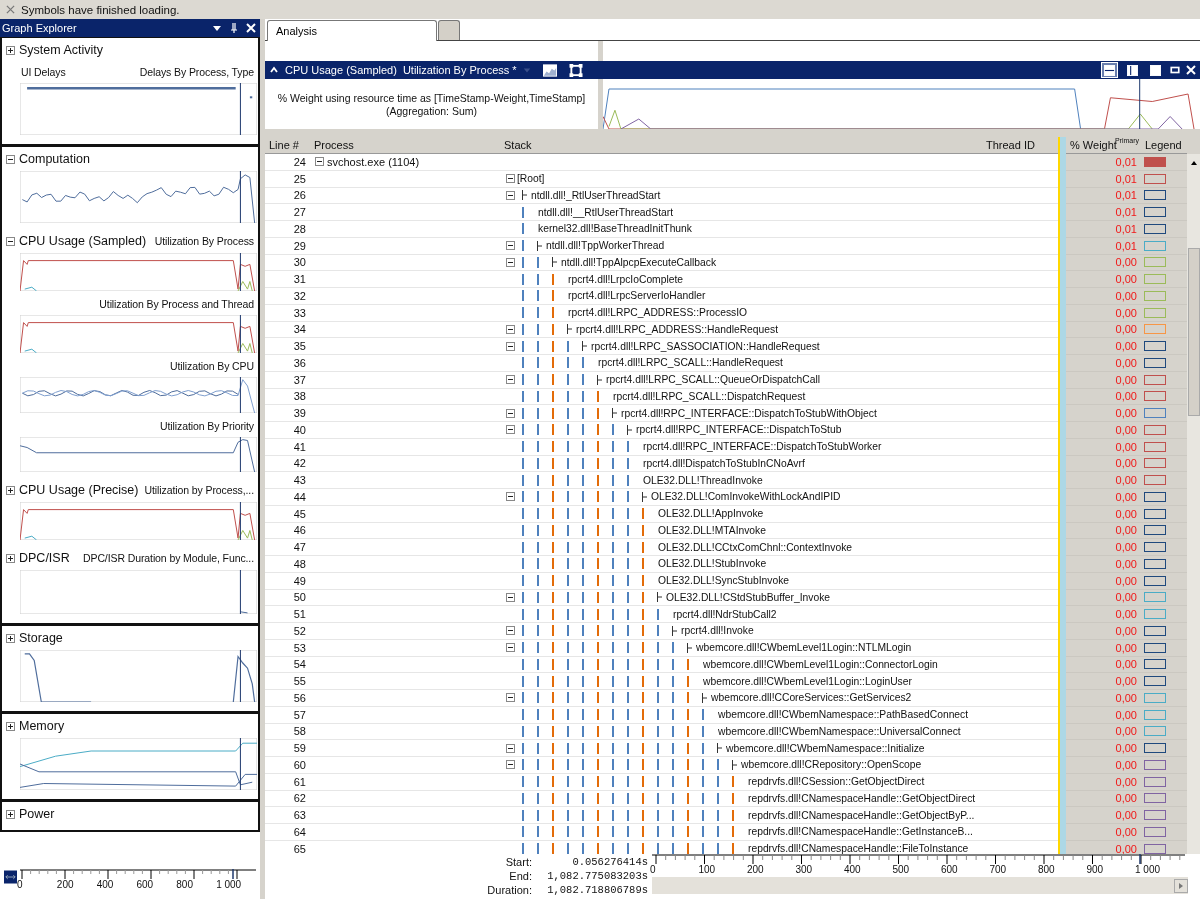 The image size is (1200, 899). I want to click on stack-frame: rpcrt4.dll!LRPC_SASSOCIATION::HandleRequest, so click(705, 346).